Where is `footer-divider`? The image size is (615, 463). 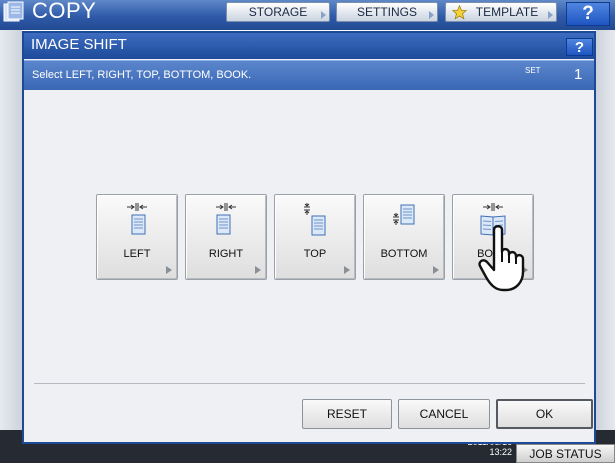 footer-divider is located at coordinates (309, 383).